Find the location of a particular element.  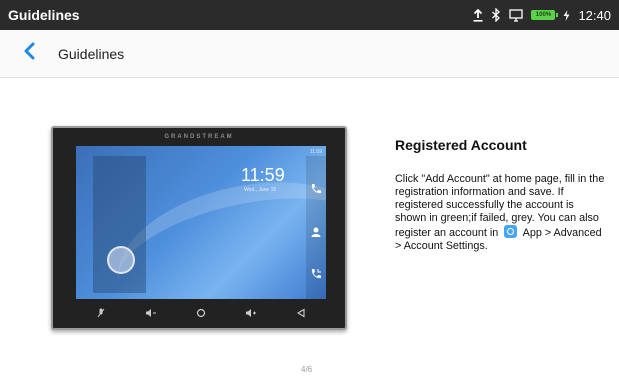

status-bar: Guidelines 100% 12:40 is located at coordinates (309, 15).